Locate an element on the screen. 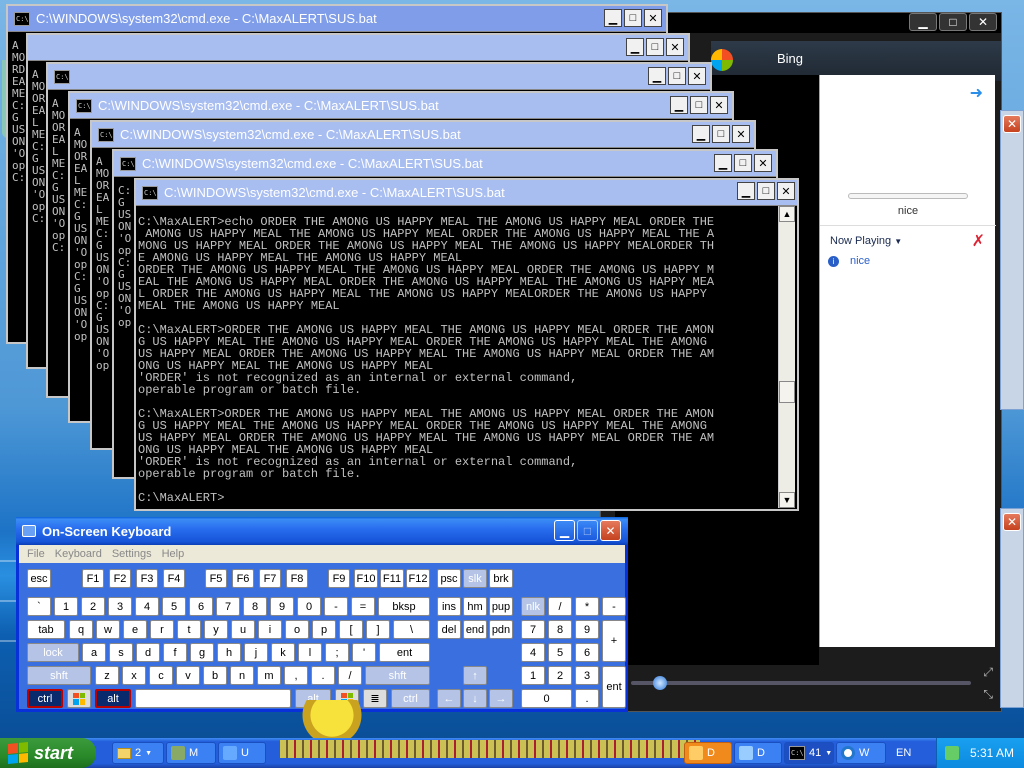  seek-knob is located at coordinates (660, 683).